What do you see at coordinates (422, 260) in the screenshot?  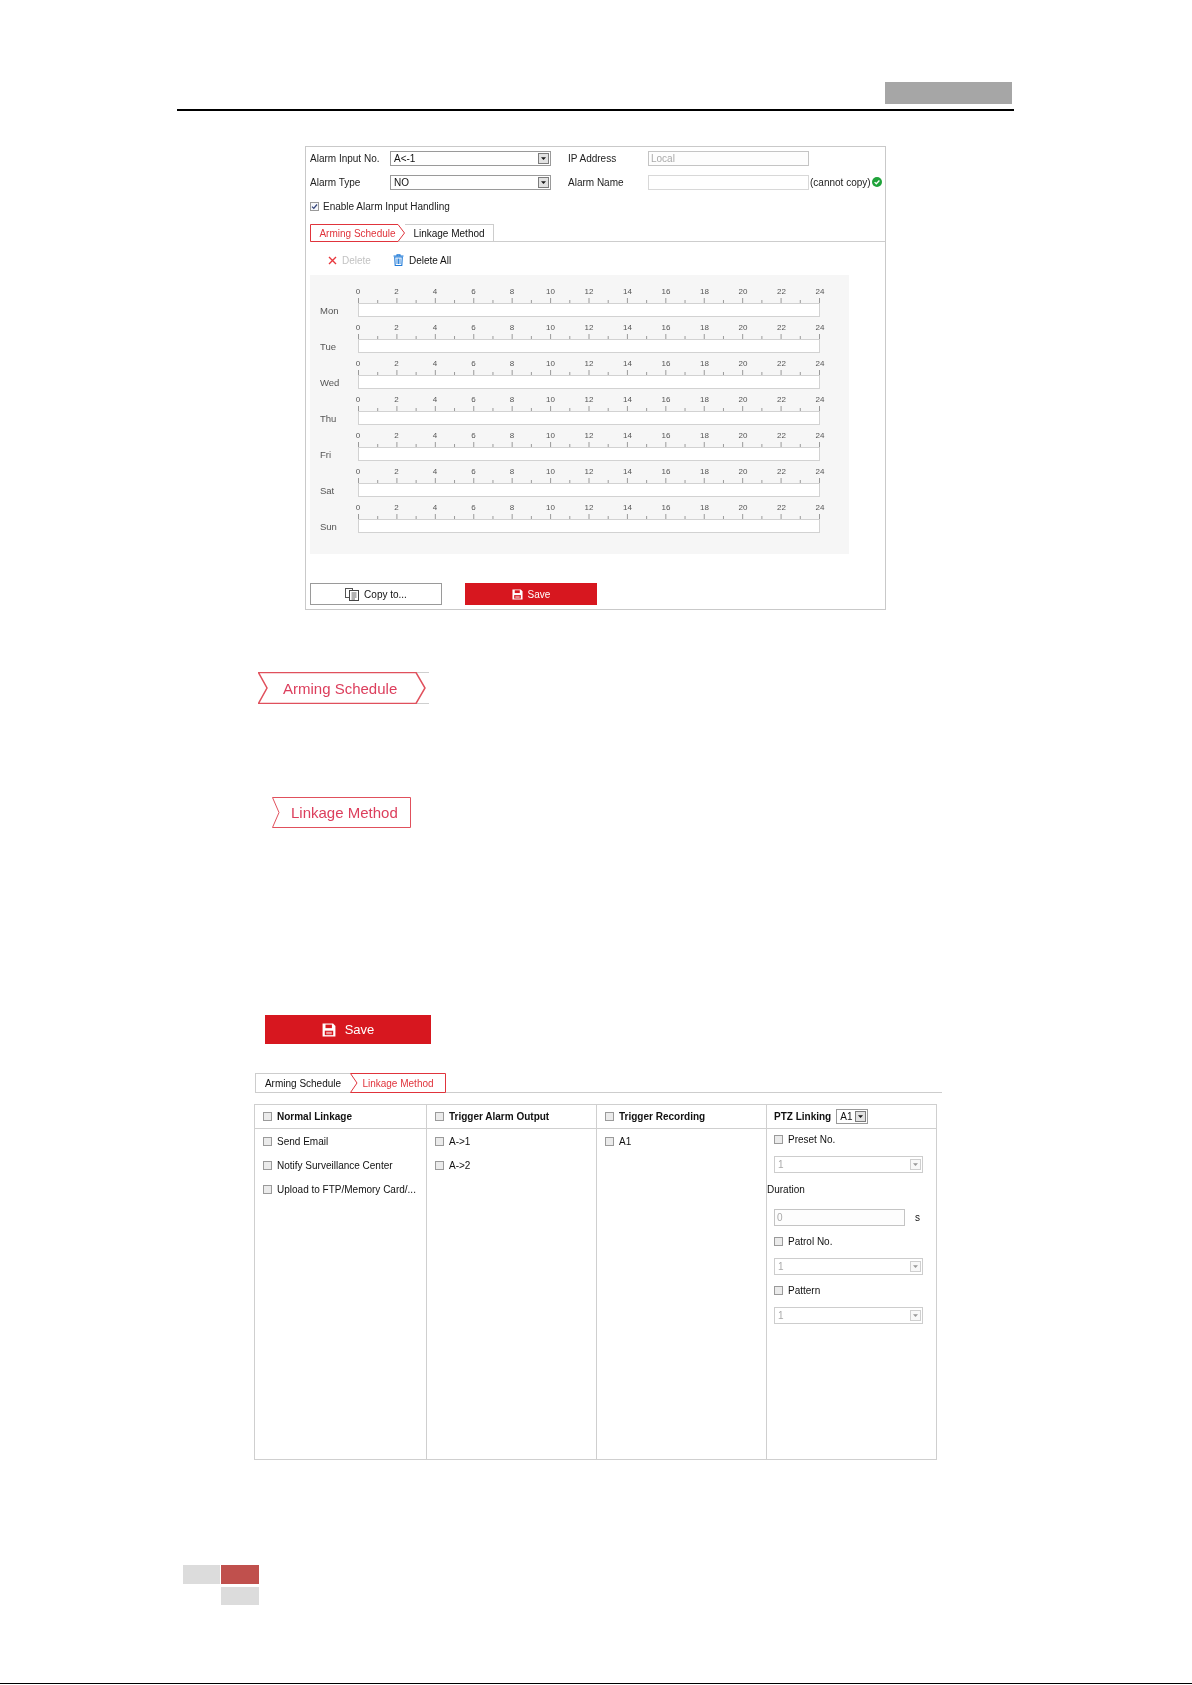 I see `delete-all-button: Delete All` at bounding box center [422, 260].